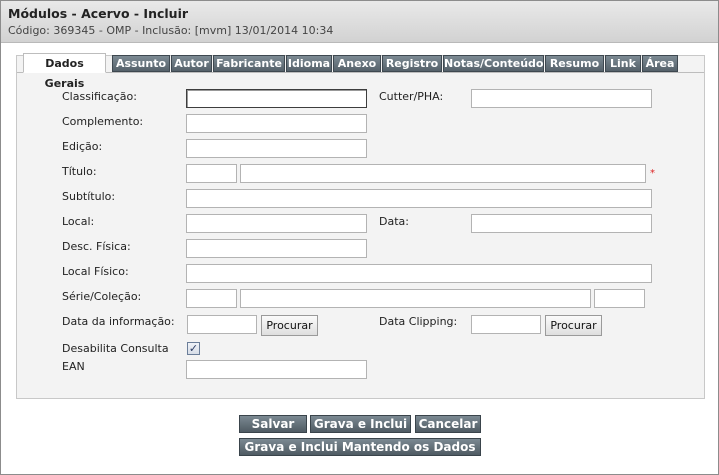 The image size is (719, 475). I want to click on cancelar-button: Cancelar, so click(448, 424).